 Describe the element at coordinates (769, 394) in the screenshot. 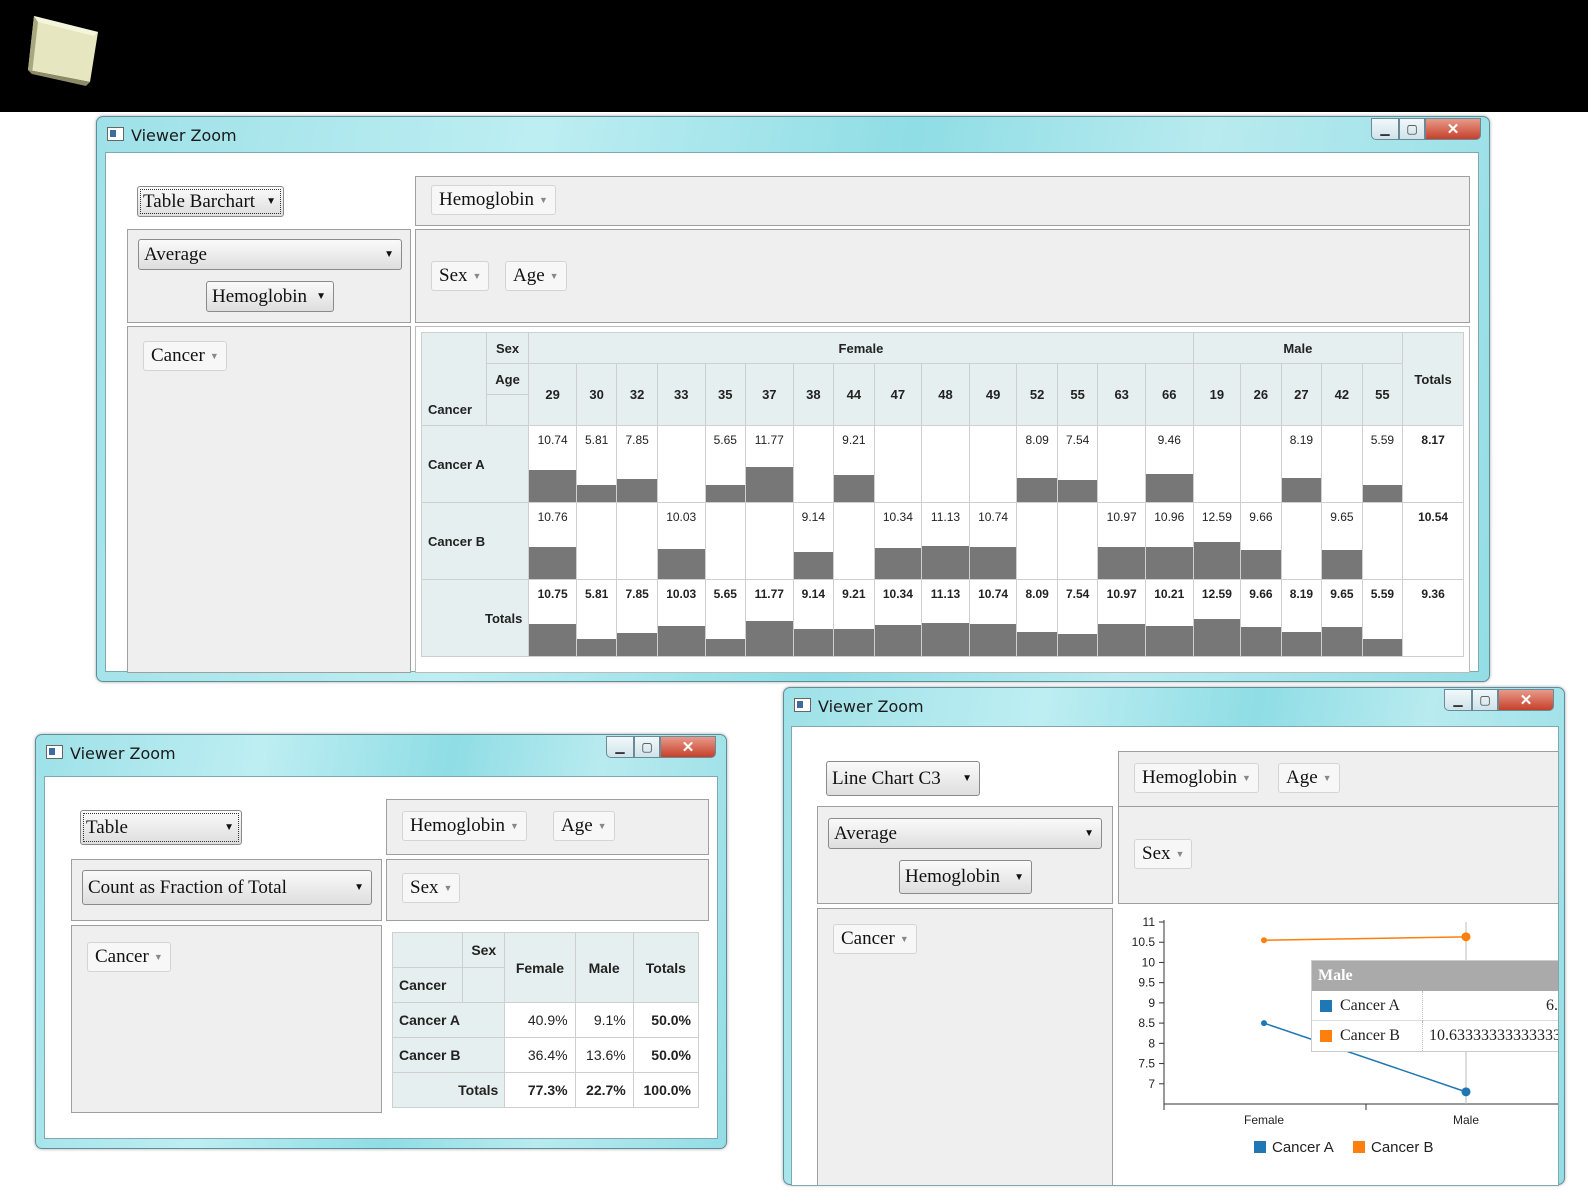

I see `col-header-age: 37` at that location.